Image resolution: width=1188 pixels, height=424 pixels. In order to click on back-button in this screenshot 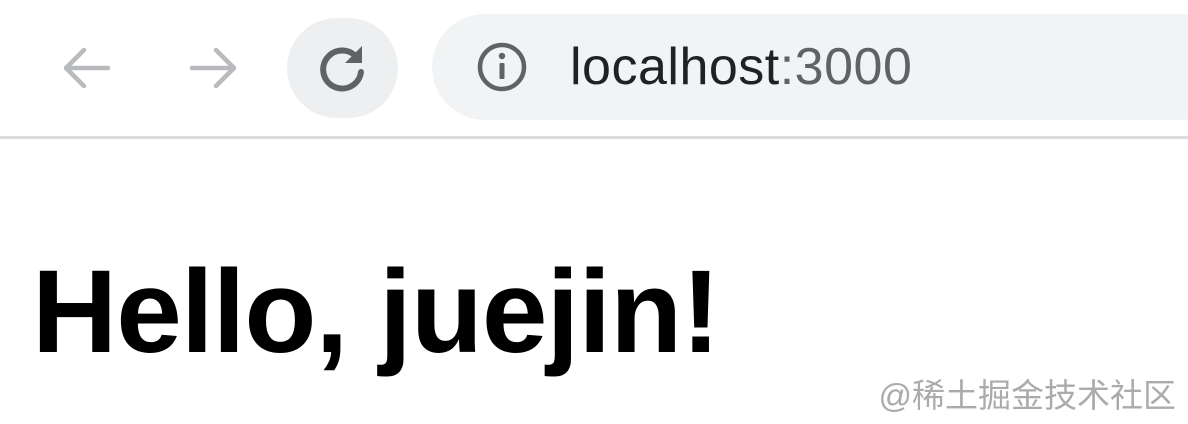, I will do `click(86, 68)`.